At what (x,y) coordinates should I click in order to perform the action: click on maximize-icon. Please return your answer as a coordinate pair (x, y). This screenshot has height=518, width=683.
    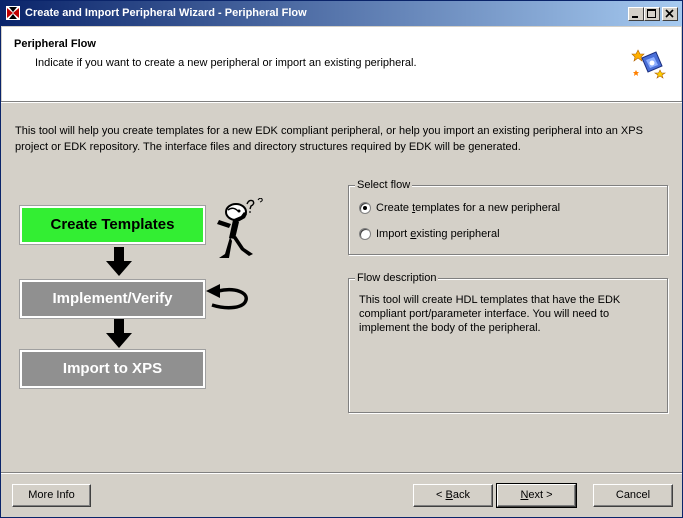
    Looking at the image, I should click on (651, 13).